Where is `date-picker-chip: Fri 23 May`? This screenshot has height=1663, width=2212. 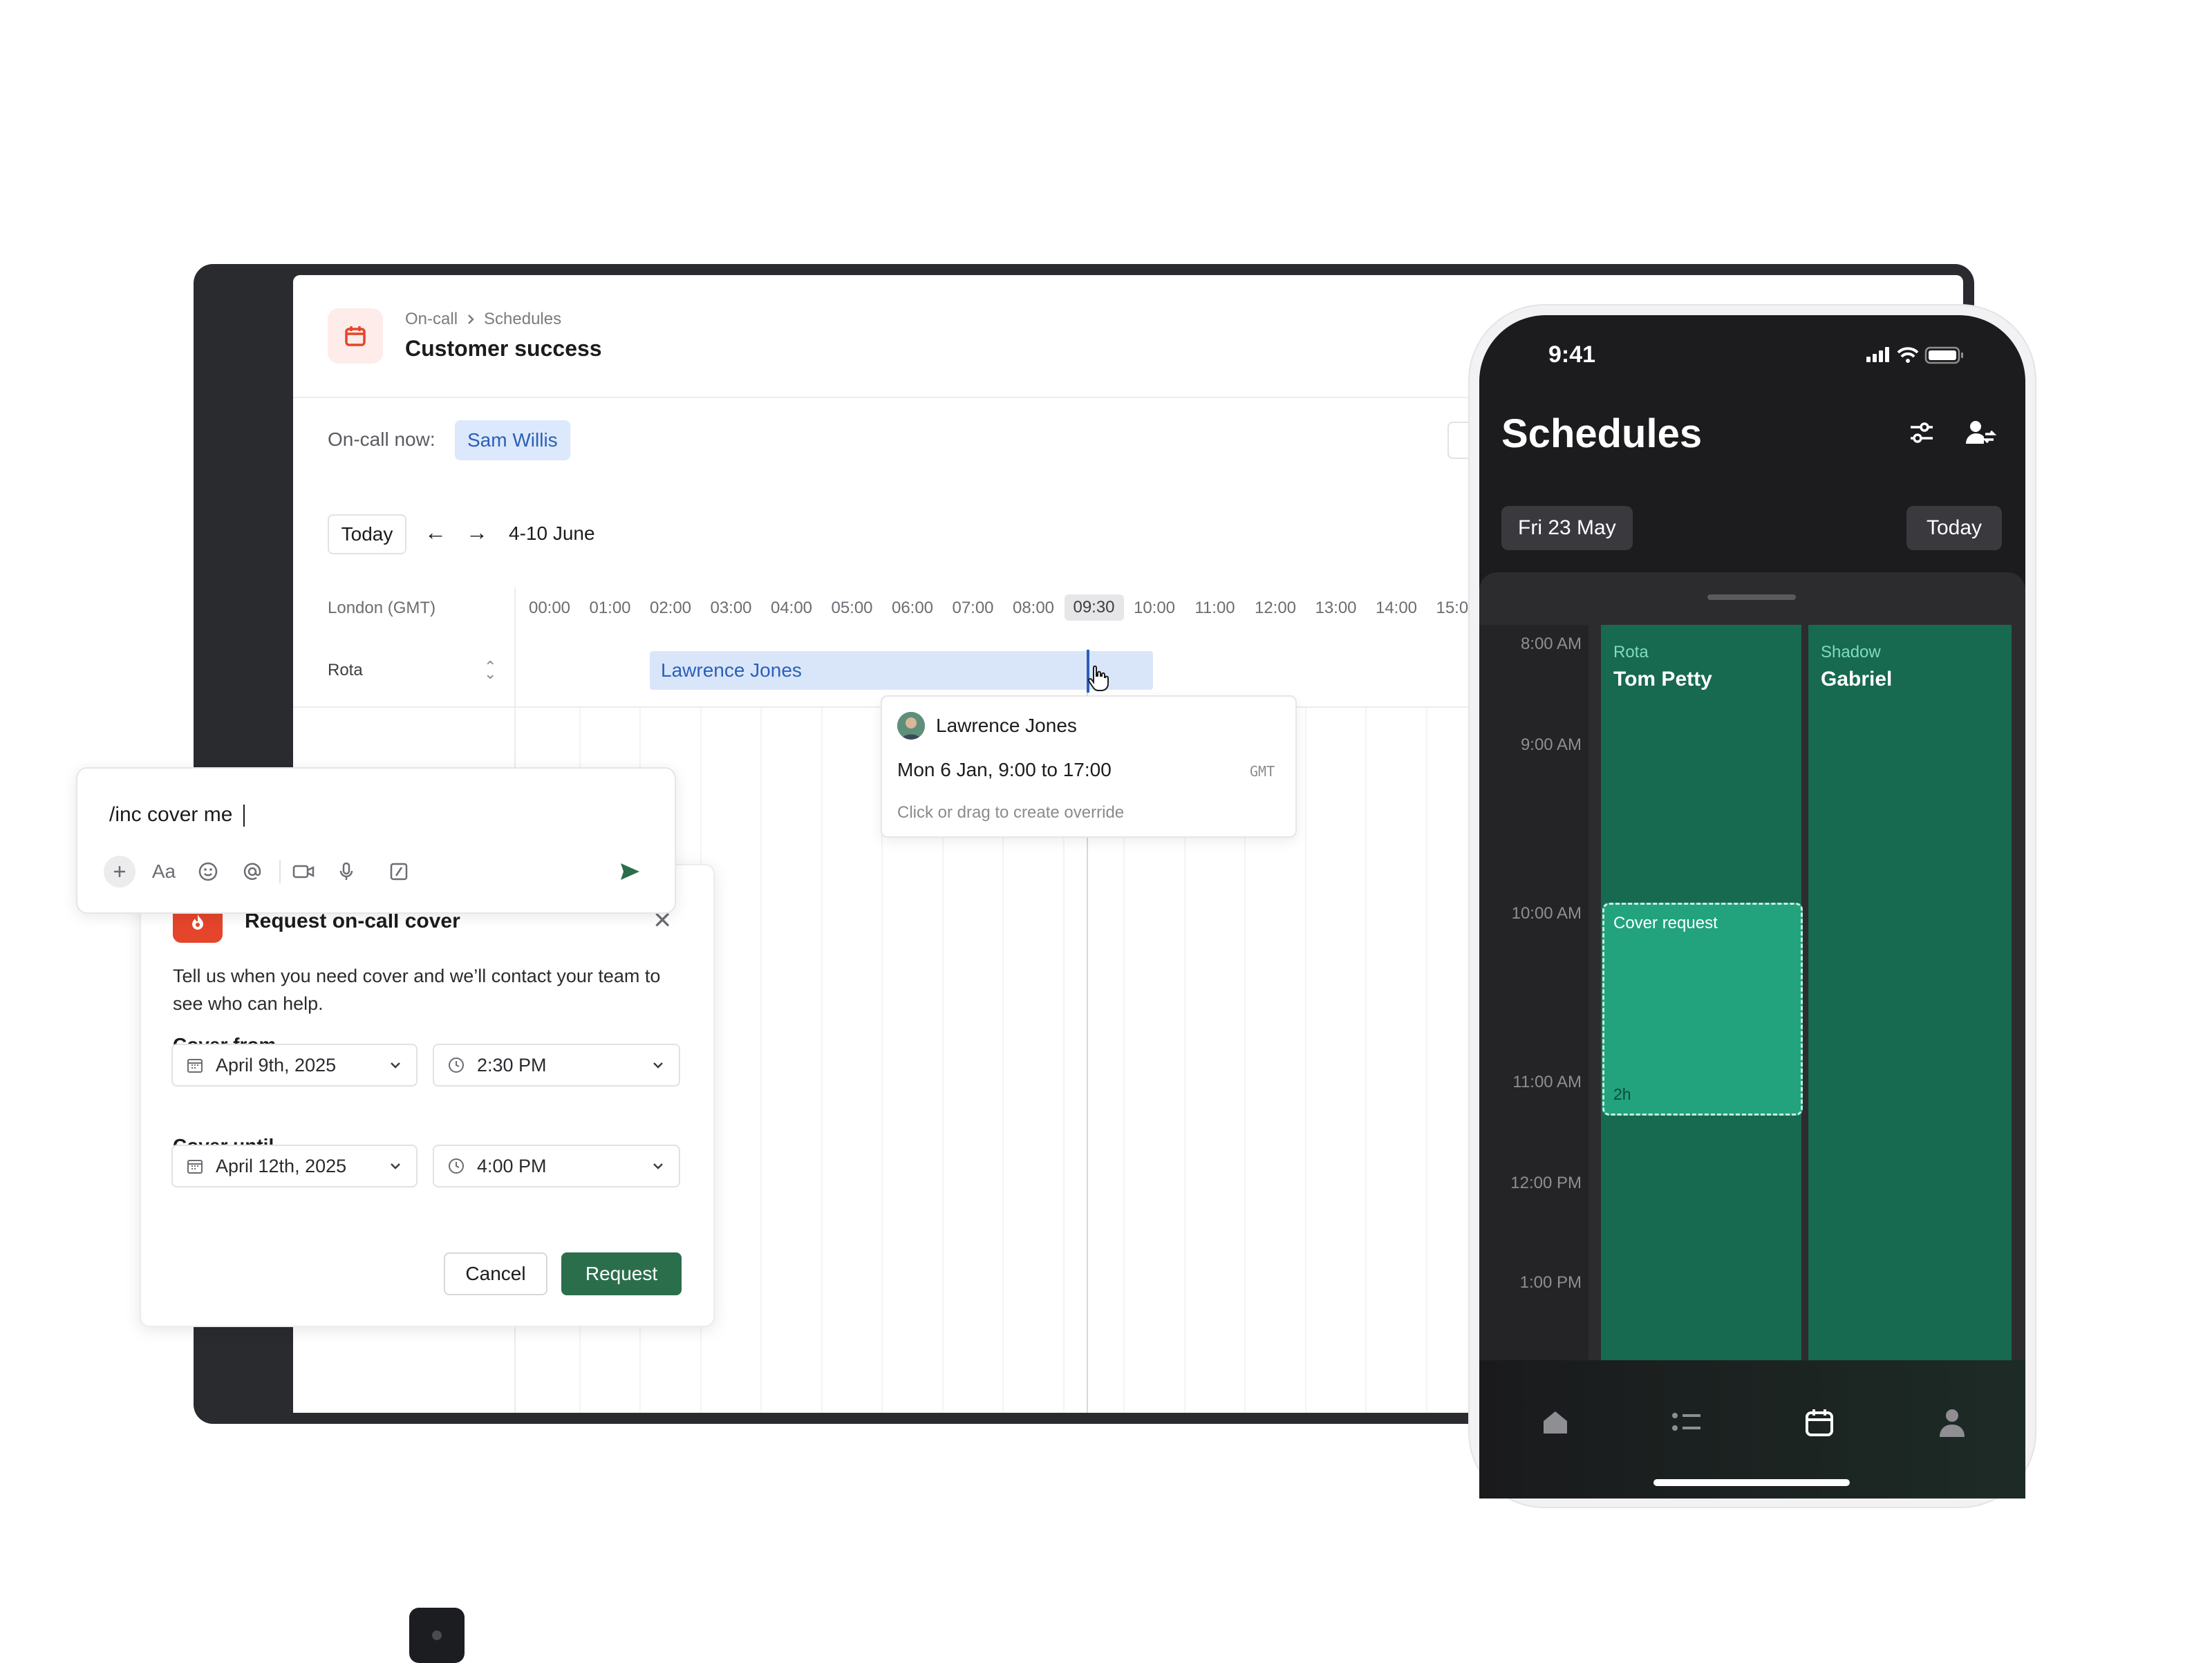
date-picker-chip: Fri 23 May is located at coordinates (1567, 528).